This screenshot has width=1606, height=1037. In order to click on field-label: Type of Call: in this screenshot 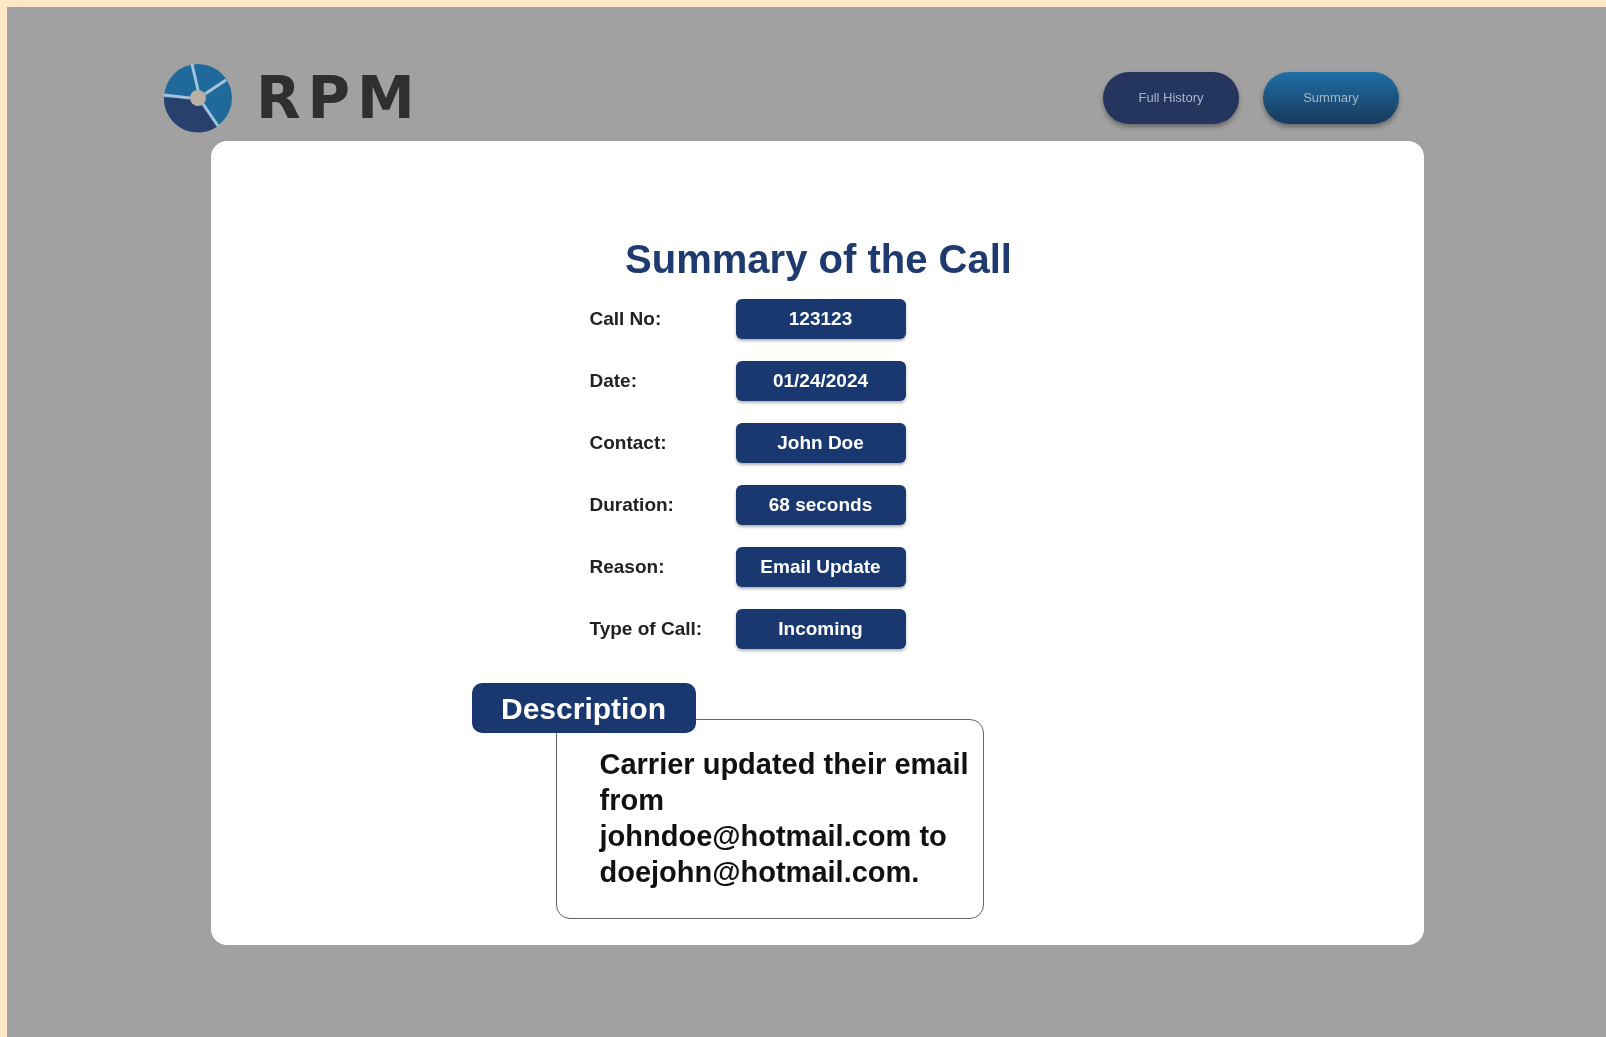, I will do `click(646, 628)`.